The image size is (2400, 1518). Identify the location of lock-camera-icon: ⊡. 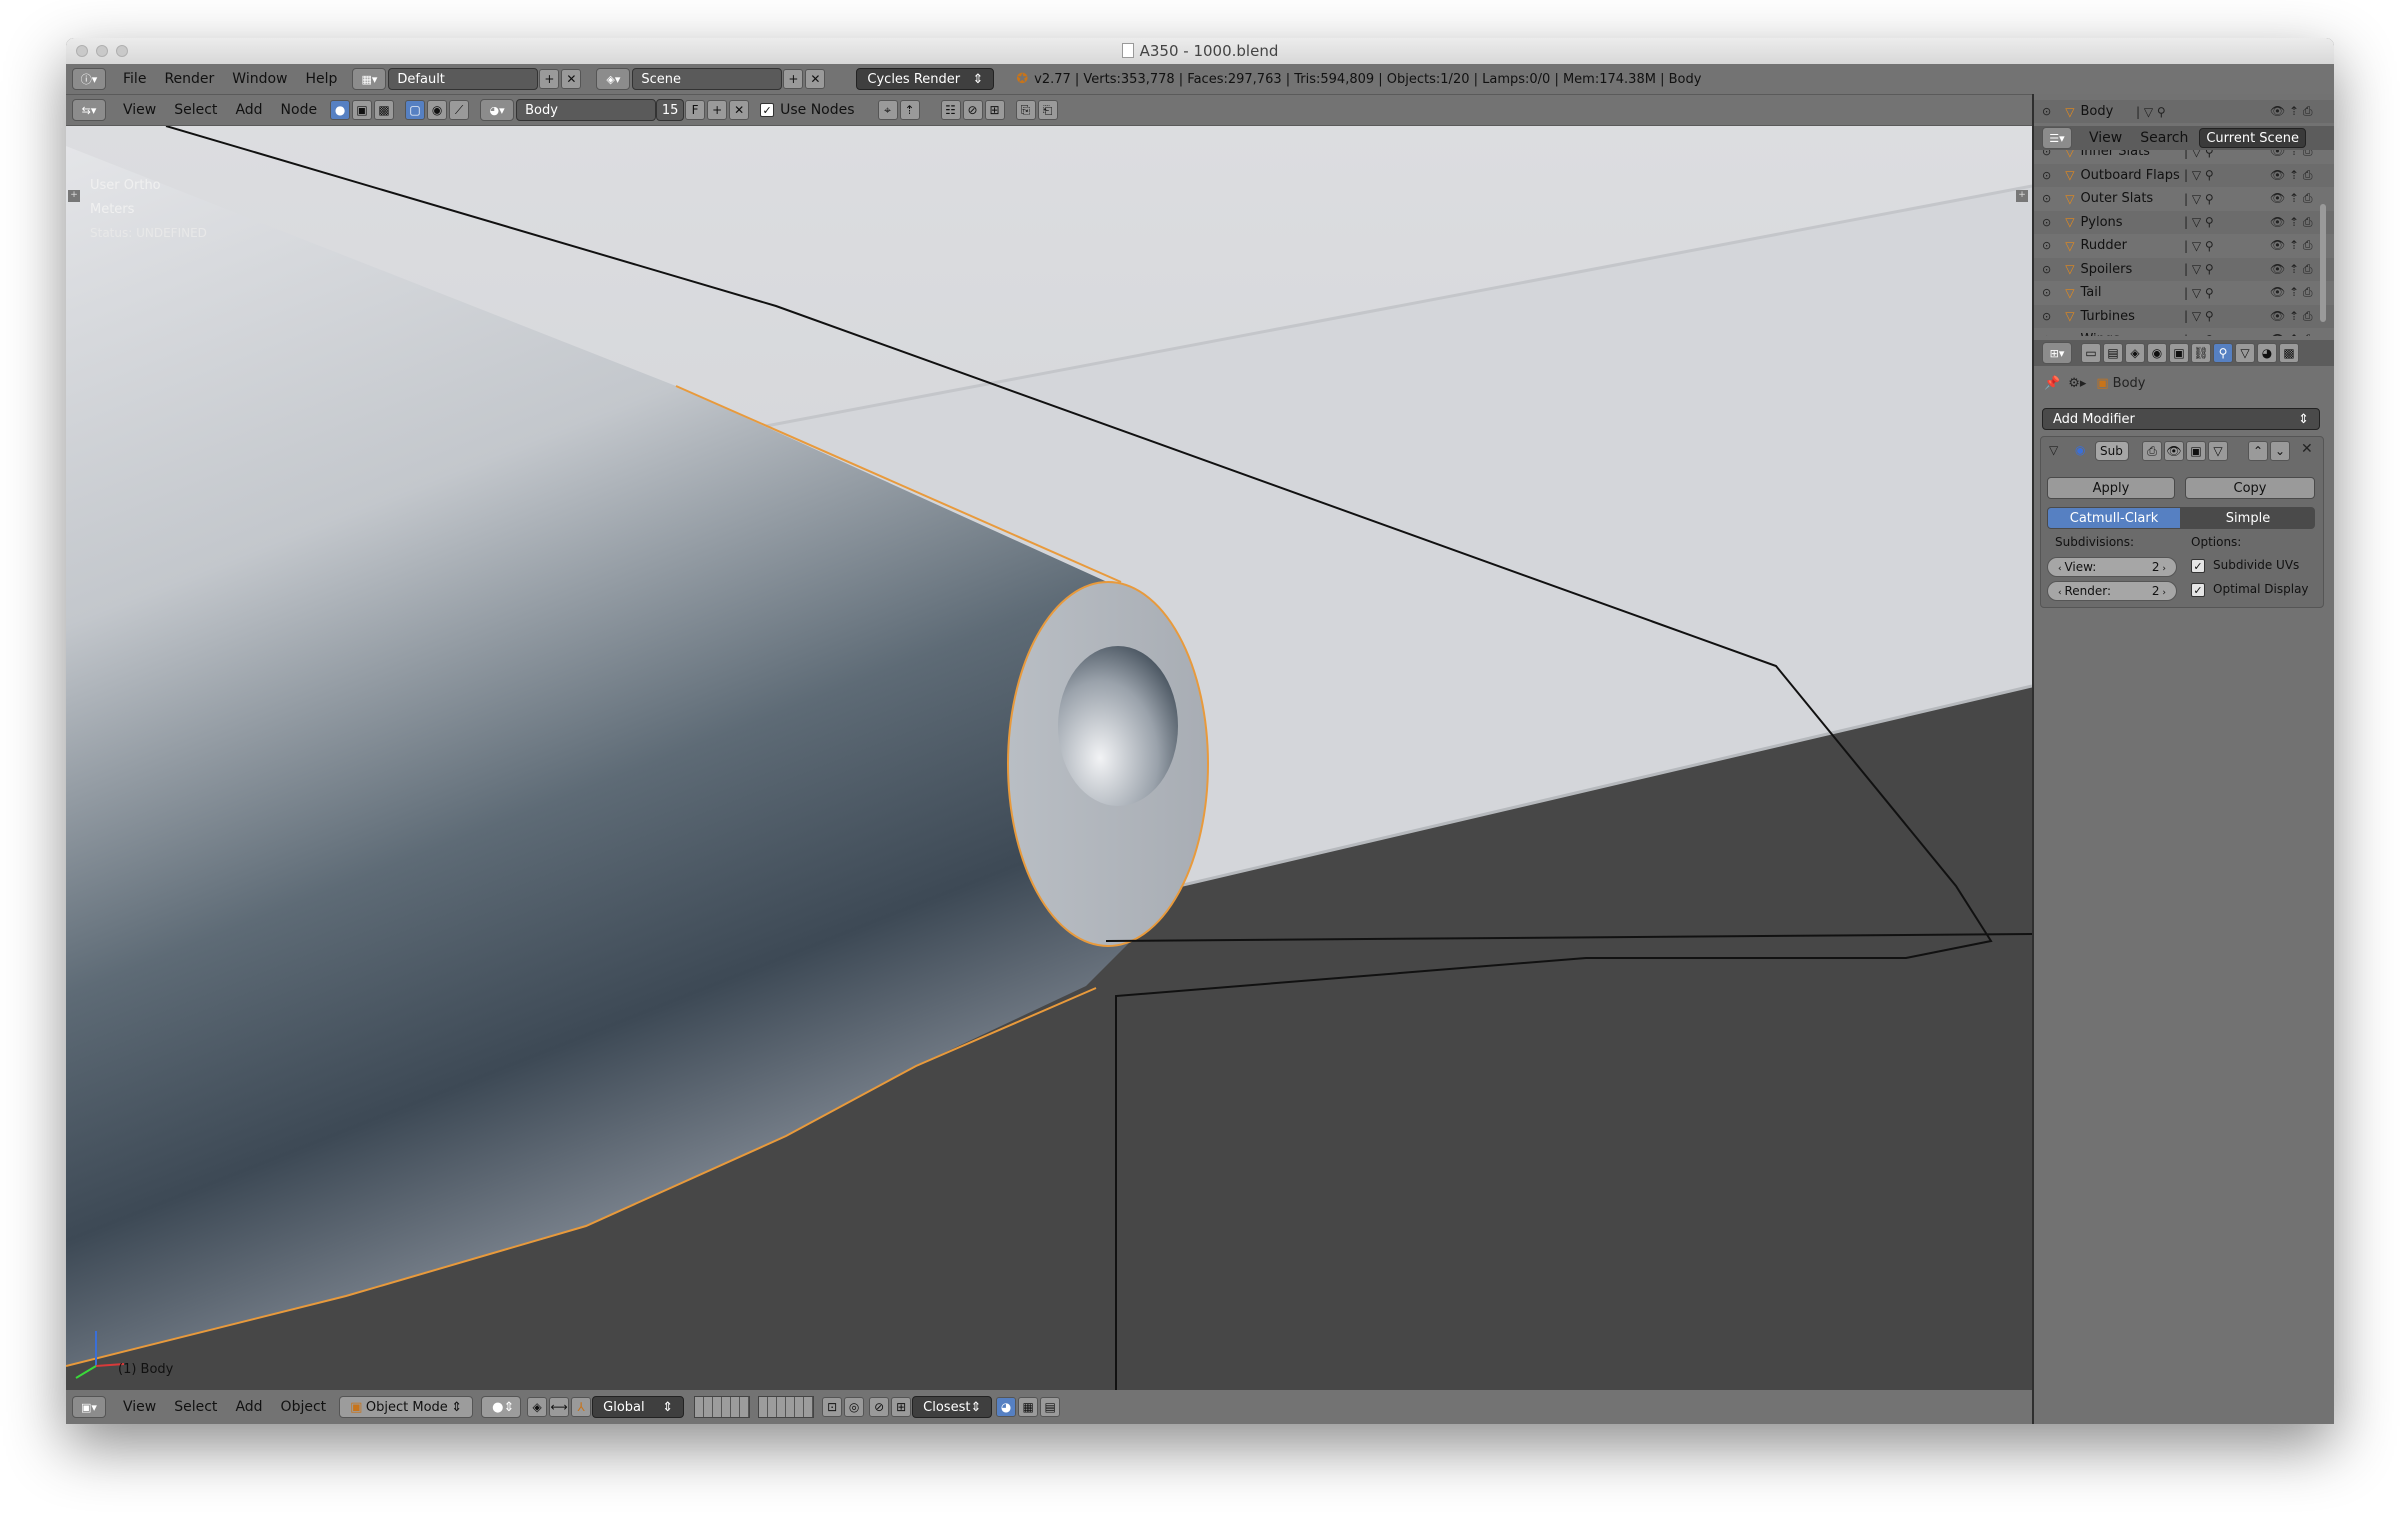
(832, 1407).